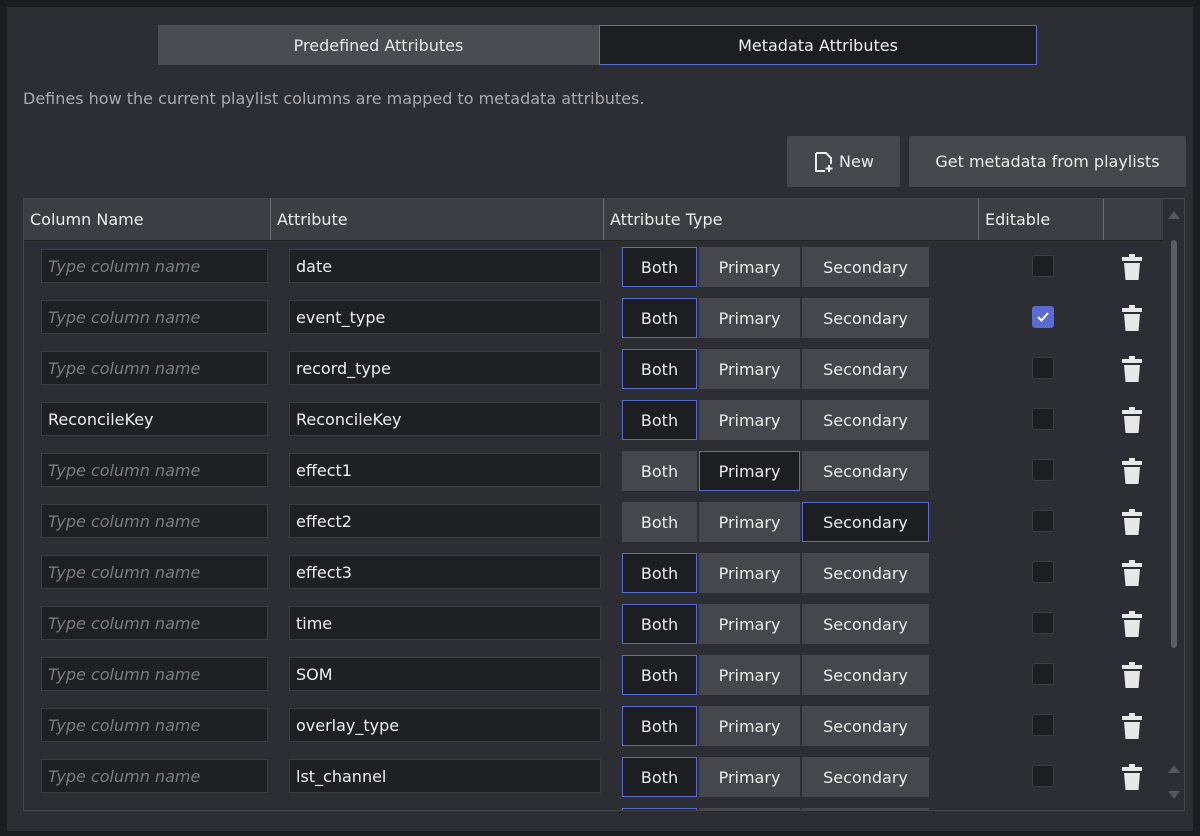  I want to click on attribute-input: effect3, so click(445, 572).